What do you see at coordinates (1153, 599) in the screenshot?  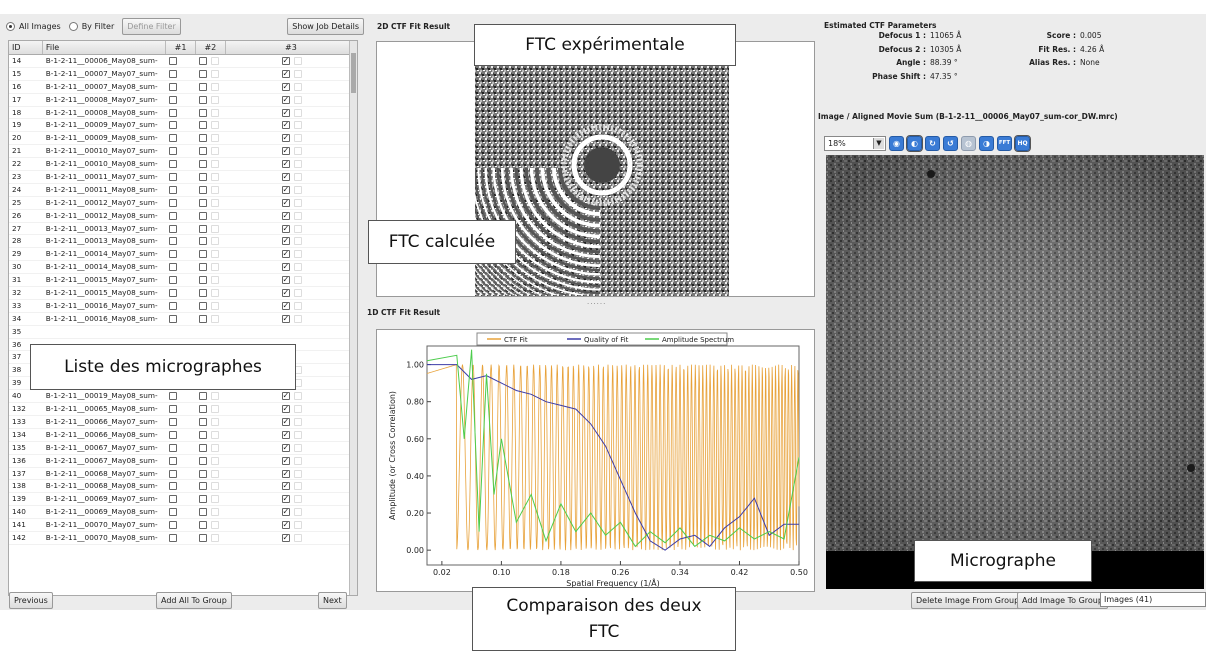 I see `group-select: Images (41)` at bounding box center [1153, 599].